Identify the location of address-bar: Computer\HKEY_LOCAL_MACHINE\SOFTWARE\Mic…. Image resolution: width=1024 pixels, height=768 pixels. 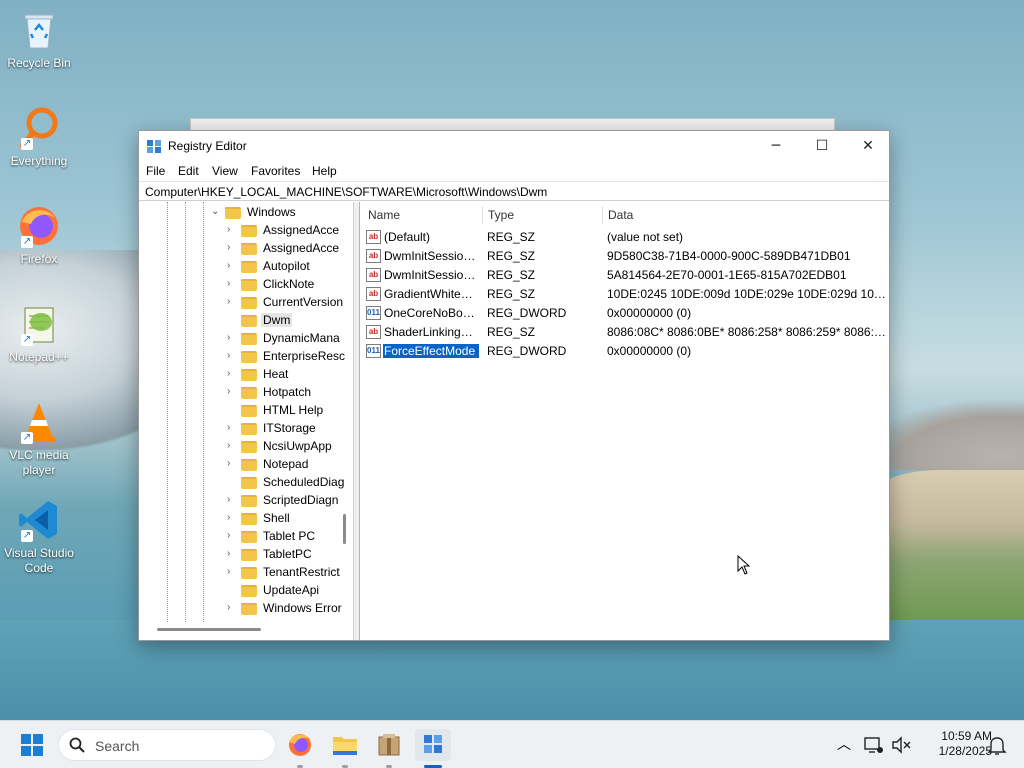
(514, 191).